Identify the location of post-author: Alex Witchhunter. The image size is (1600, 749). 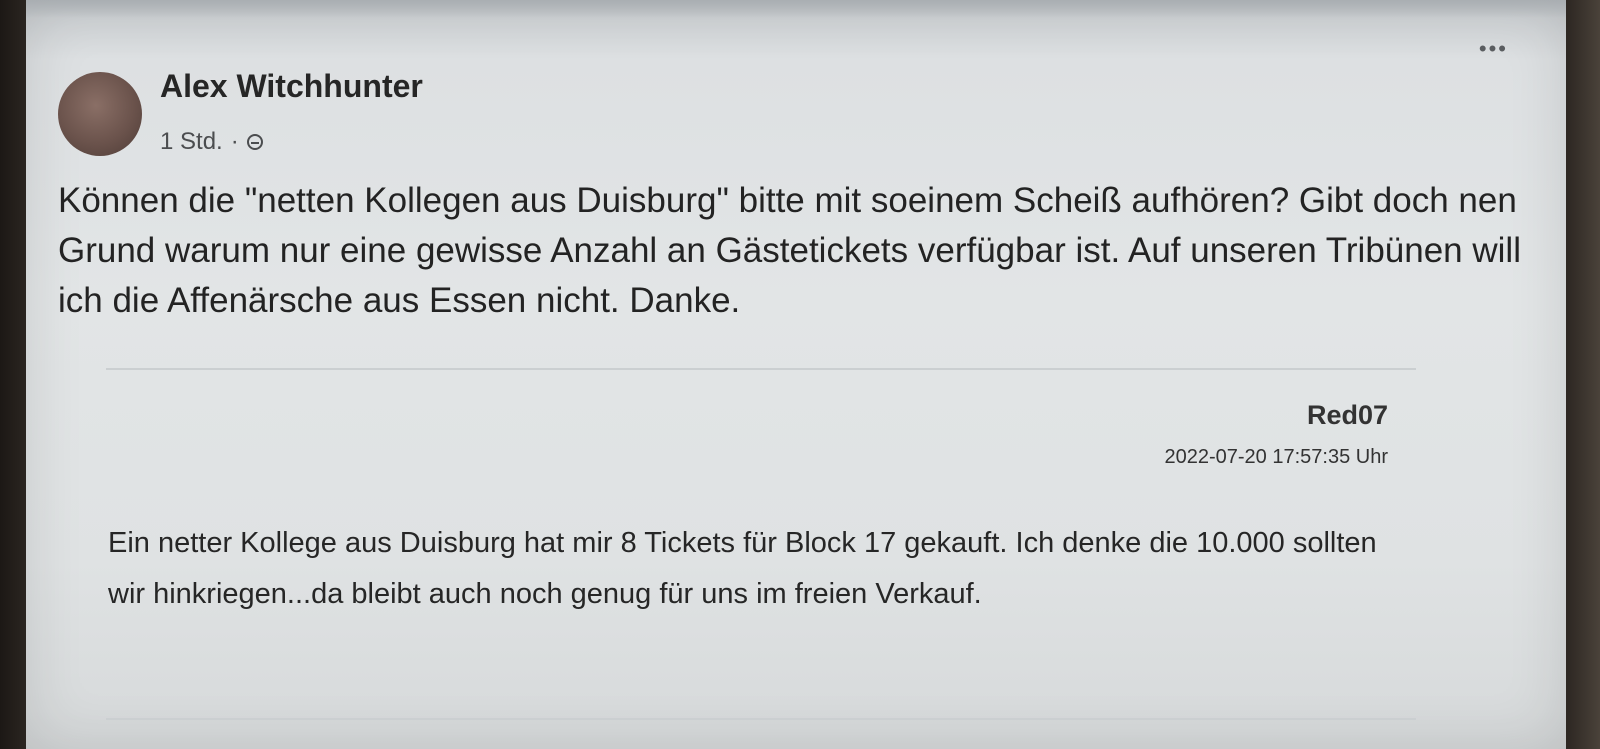
(291, 86).